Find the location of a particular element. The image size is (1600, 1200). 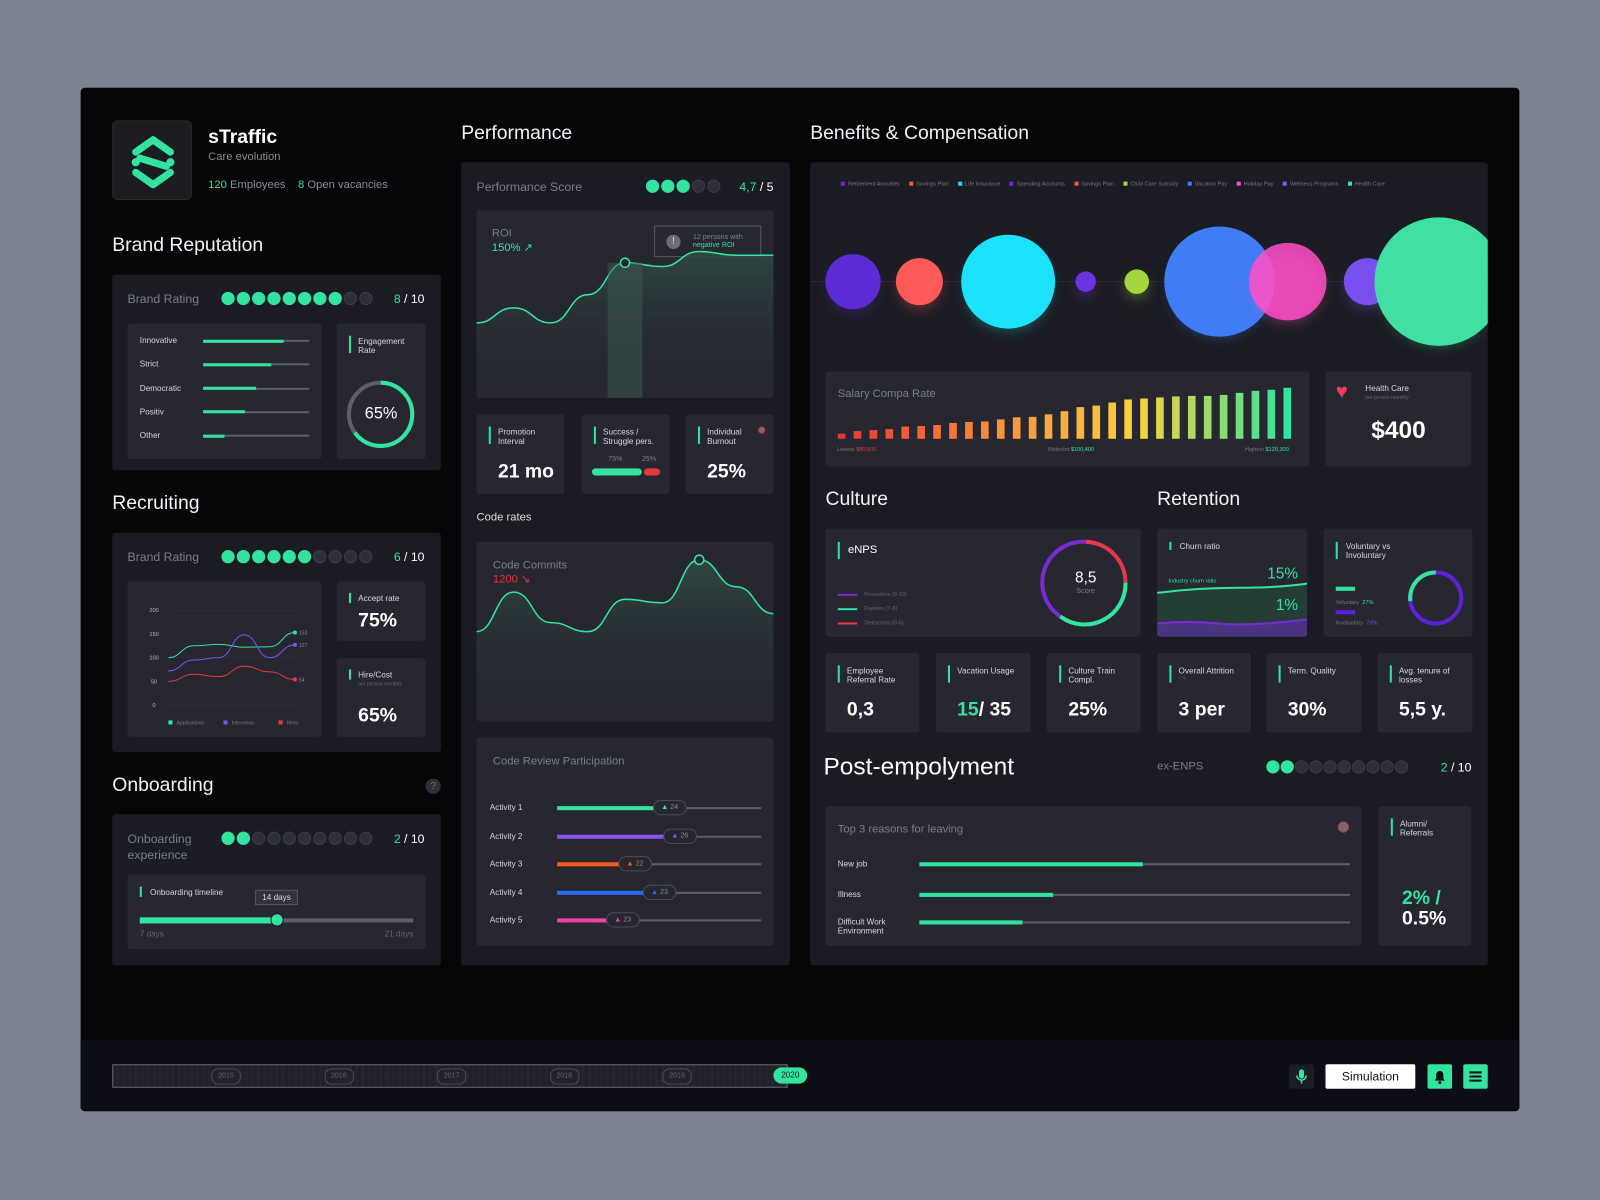

slider-handle is located at coordinates (277, 920).